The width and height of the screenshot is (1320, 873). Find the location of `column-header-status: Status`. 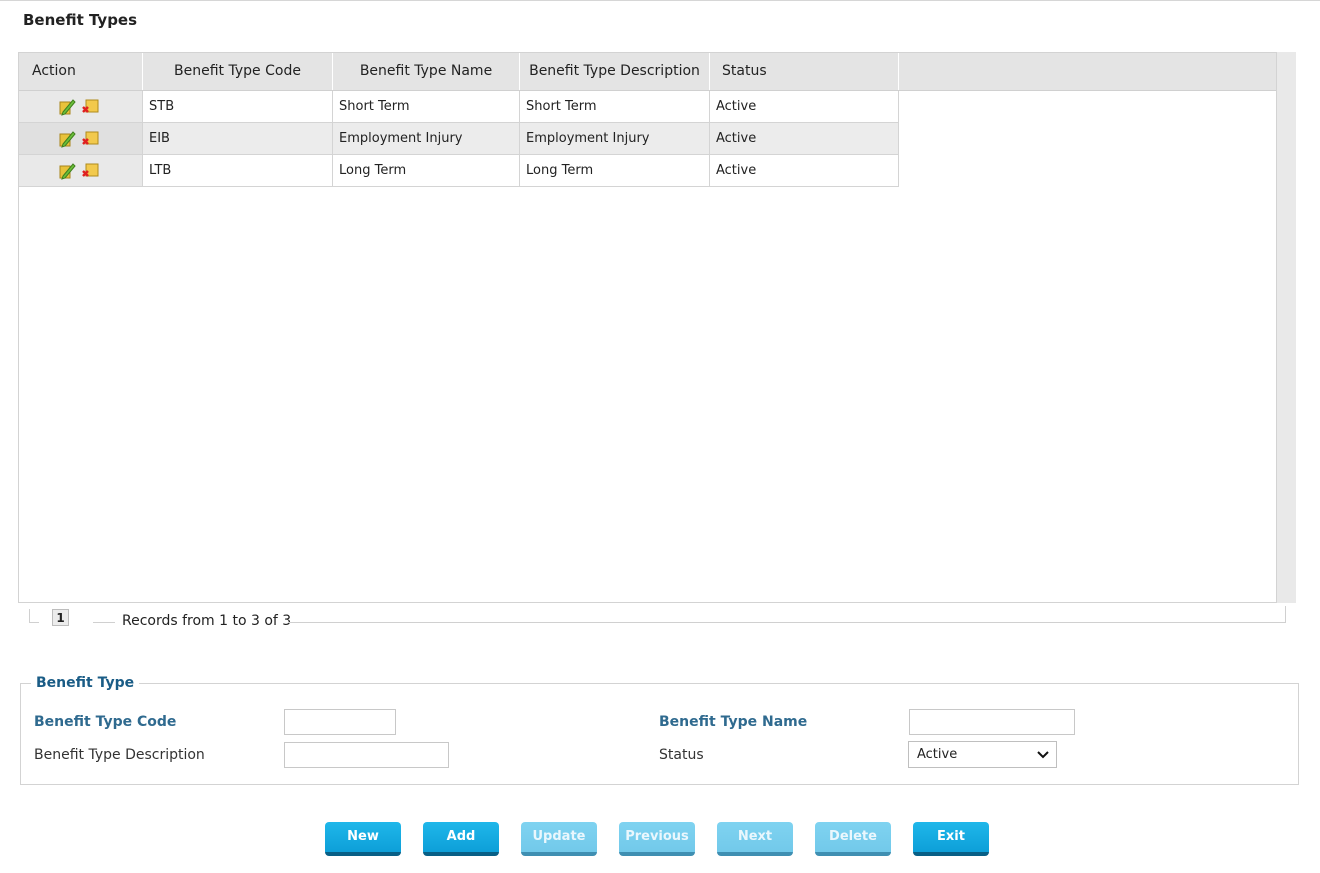

column-header-status: Status is located at coordinates (804, 71).